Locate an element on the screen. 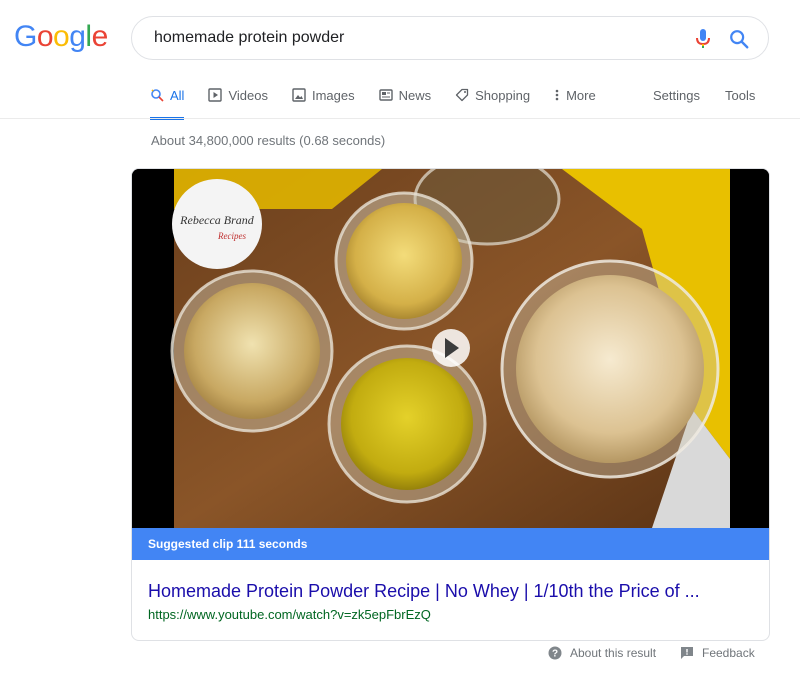 The height and width of the screenshot is (676, 800). image-icon is located at coordinates (299, 95).